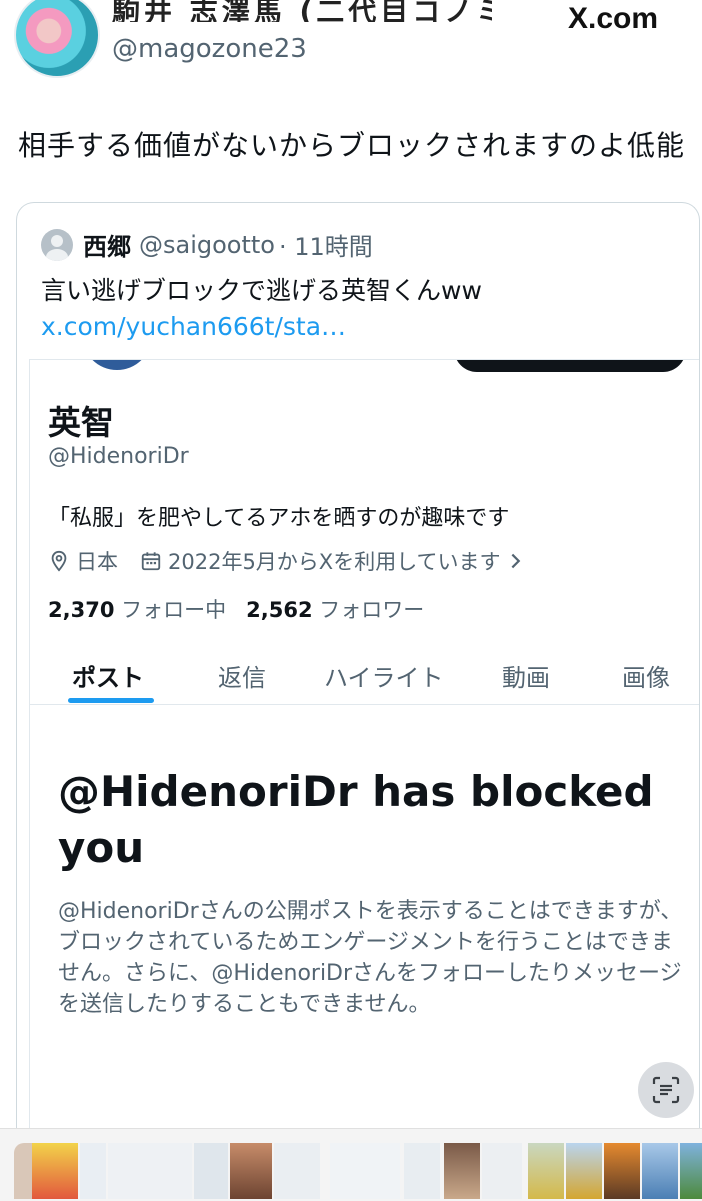  What do you see at coordinates (279, 610) in the screenshot?
I see `followers-count: 2,562` at bounding box center [279, 610].